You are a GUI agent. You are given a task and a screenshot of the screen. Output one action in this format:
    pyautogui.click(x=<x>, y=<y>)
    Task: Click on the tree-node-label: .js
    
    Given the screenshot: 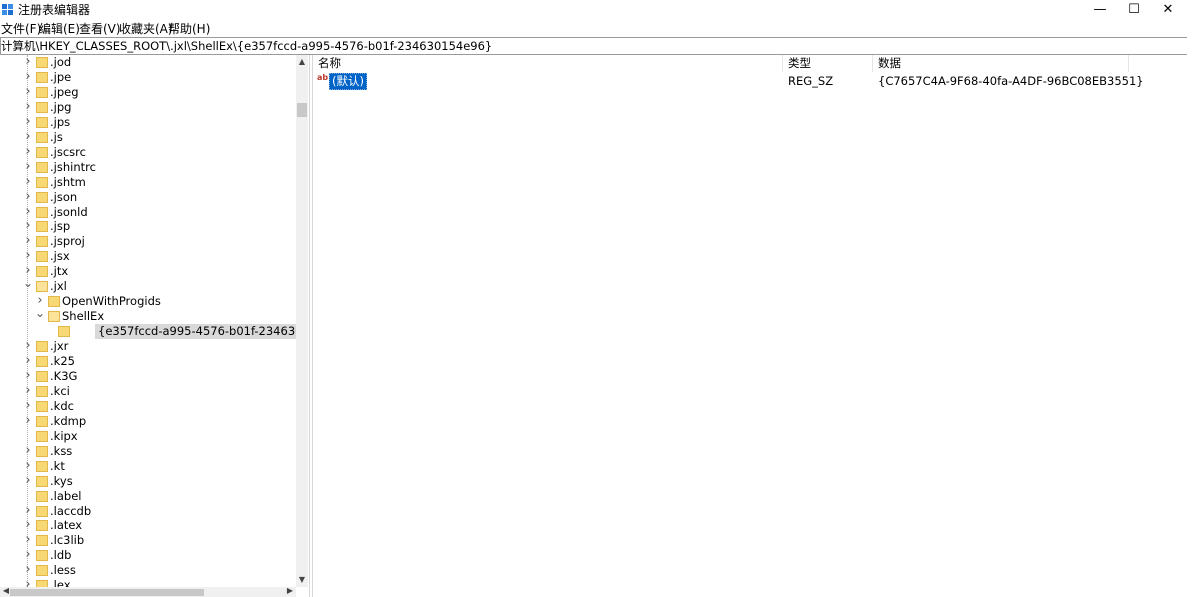 What is the action you would take?
    pyautogui.click(x=56, y=137)
    